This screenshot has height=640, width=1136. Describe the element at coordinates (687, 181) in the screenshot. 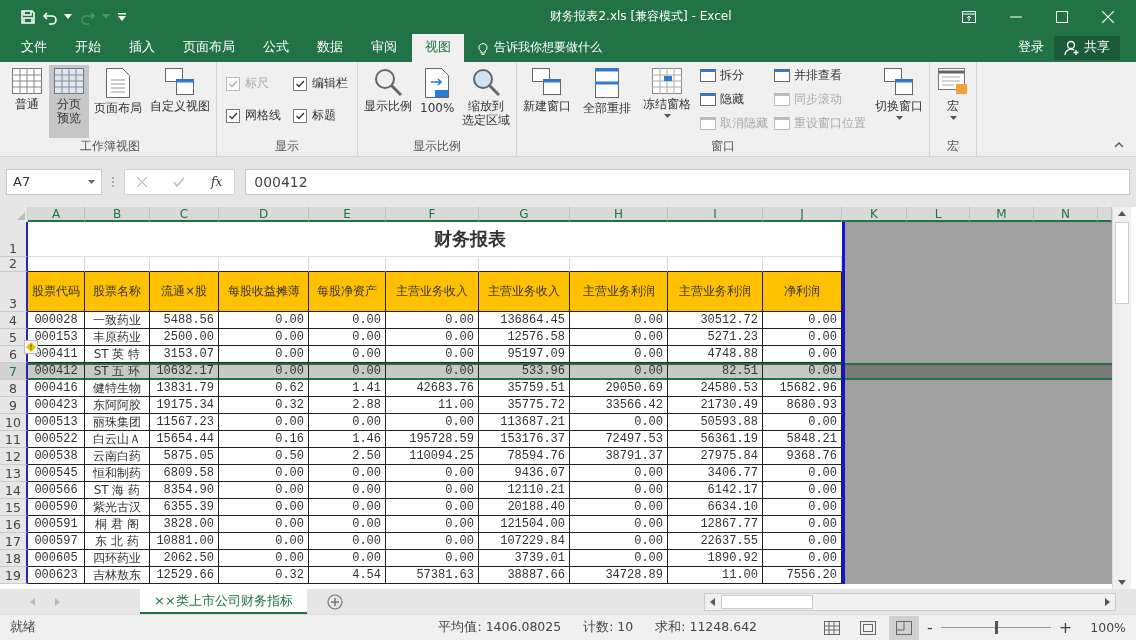

I see `formula-field: 000412` at that location.